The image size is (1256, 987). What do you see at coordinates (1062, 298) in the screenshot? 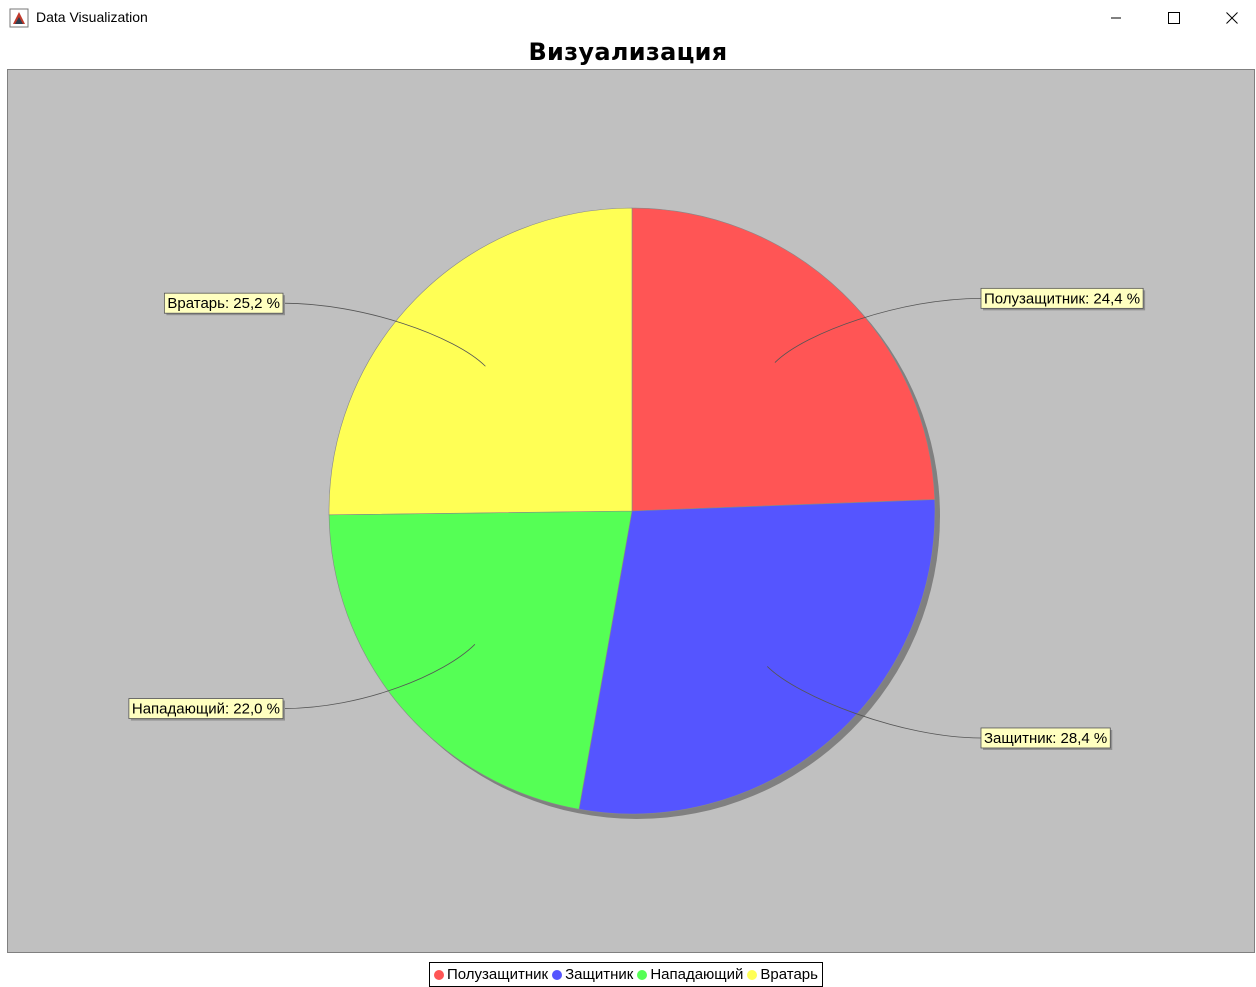
I see `slice-label-1: Полузащитник: 24,4 %` at bounding box center [1062, 298].